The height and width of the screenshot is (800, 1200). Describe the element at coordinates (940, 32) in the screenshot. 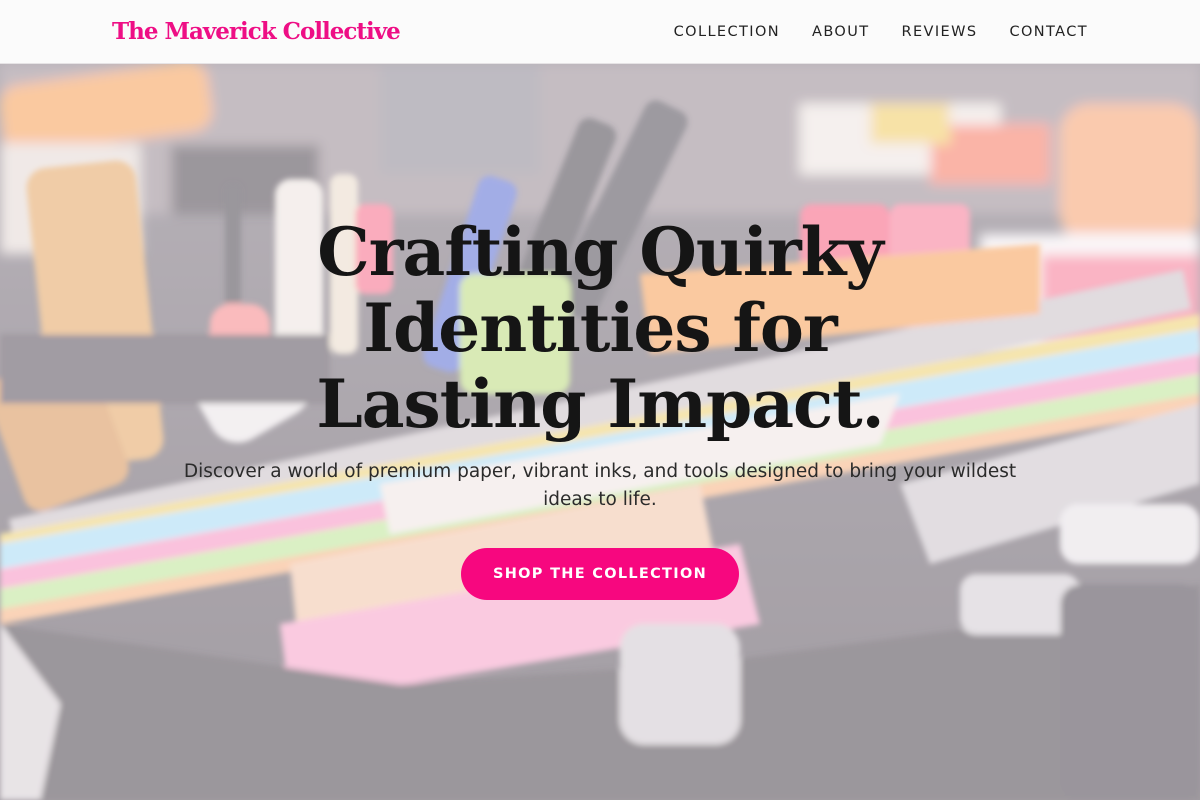

I see `nav-link-reviews: REVIEWS` at that location.